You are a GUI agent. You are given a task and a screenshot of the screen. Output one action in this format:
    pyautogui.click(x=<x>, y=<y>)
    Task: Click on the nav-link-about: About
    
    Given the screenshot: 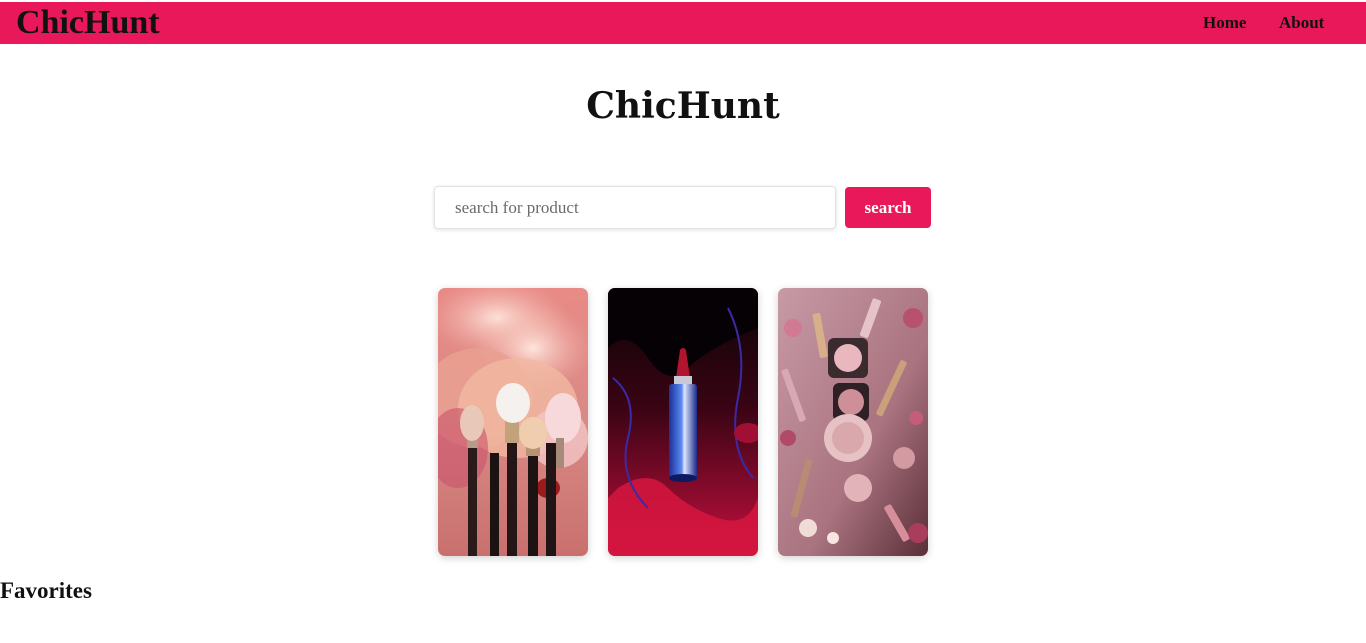 What is the action you would take?
    pyautogui.click(x=1301, y=23)
    